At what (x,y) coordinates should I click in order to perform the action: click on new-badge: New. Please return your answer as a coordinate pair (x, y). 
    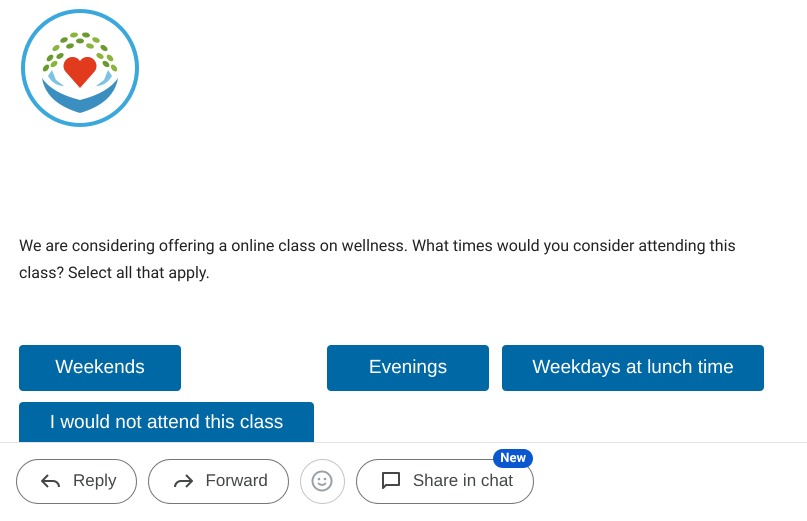
    Looking at the image, I should click on (513, 458).